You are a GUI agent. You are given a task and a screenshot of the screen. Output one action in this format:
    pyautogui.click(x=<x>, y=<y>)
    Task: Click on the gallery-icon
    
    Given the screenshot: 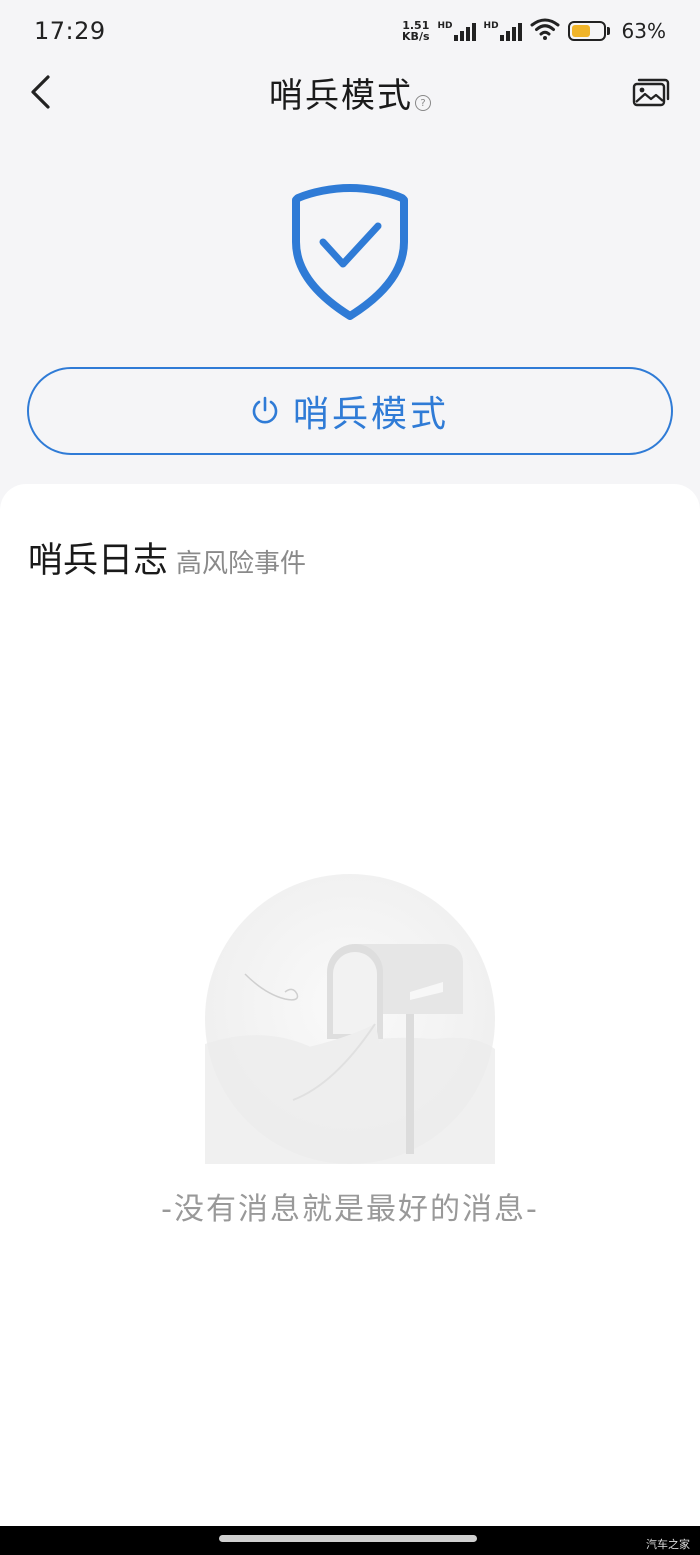 What is the action you would take?
    pyautogui.click(x=651, y=92)
    